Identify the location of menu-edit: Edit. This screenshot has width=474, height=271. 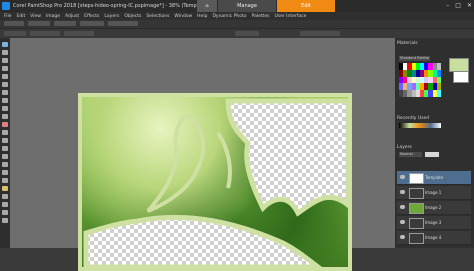
(21, 16).